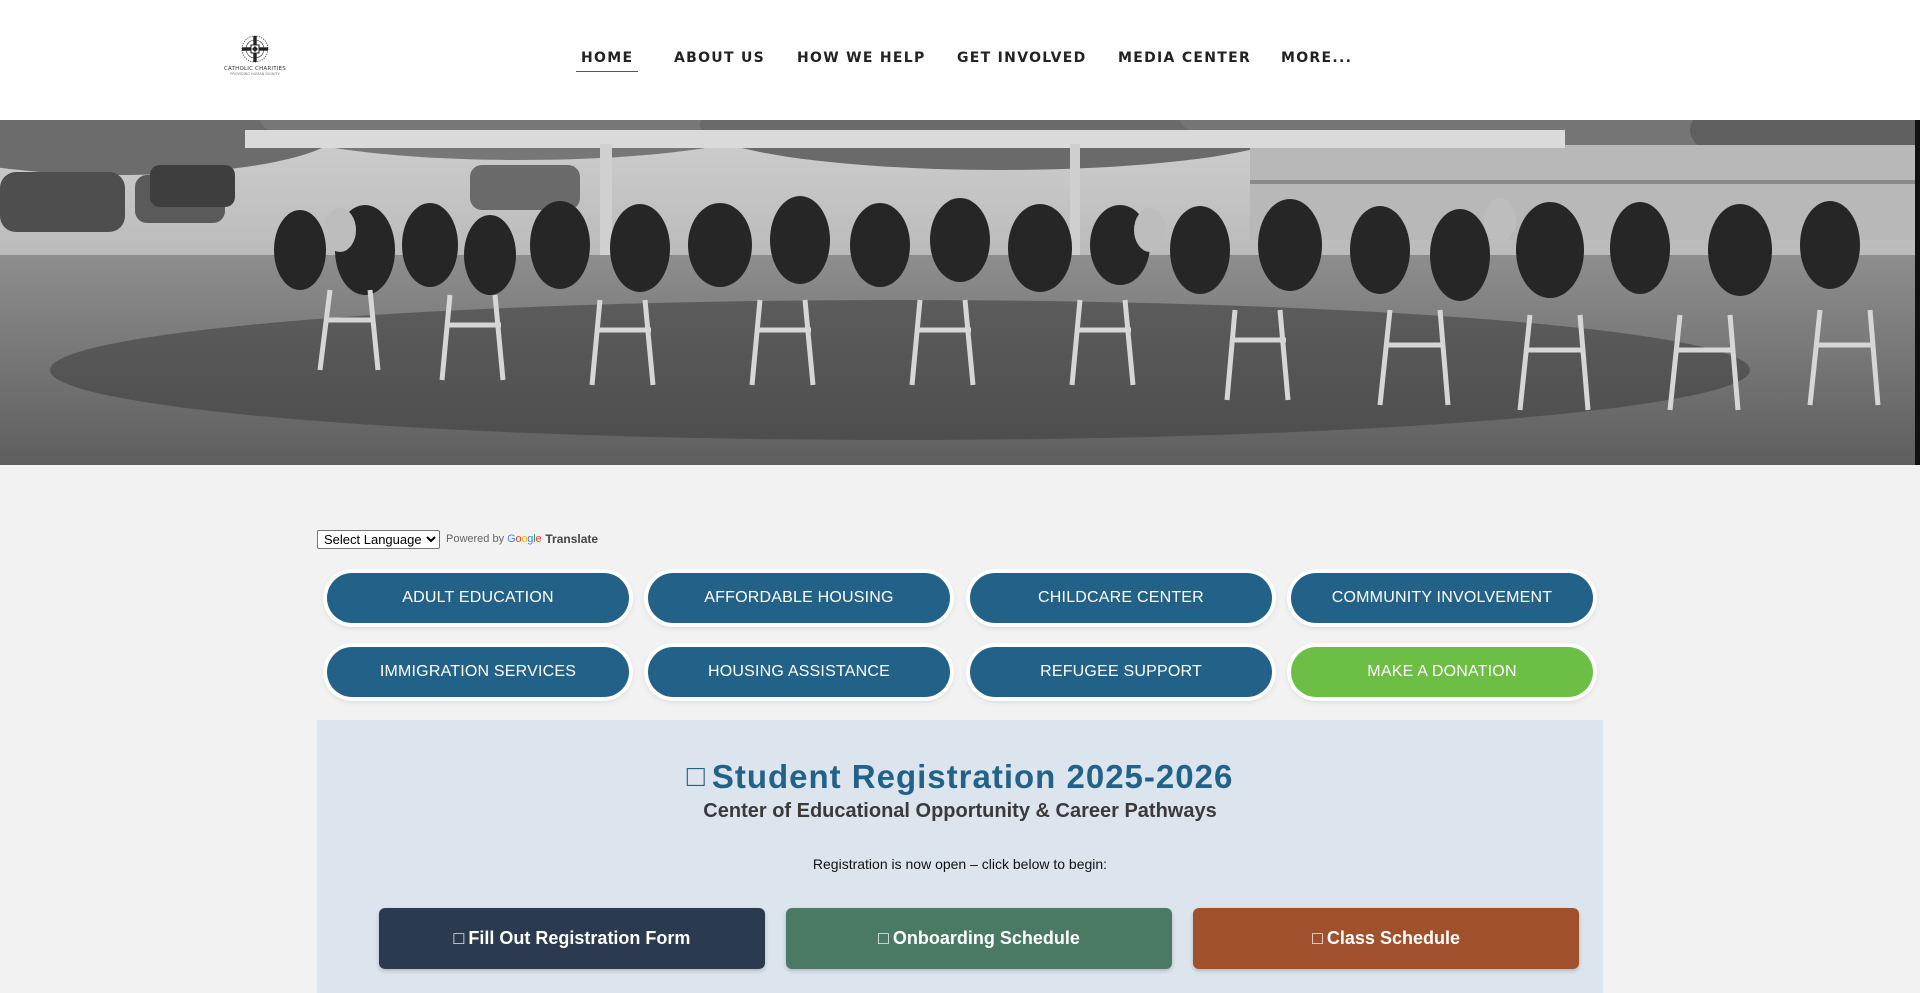 Image resolution: width=1920 pixels, height=993 pixels. I want to click on nav-get-involved: GET INVOLVED, so click(1022, 58).